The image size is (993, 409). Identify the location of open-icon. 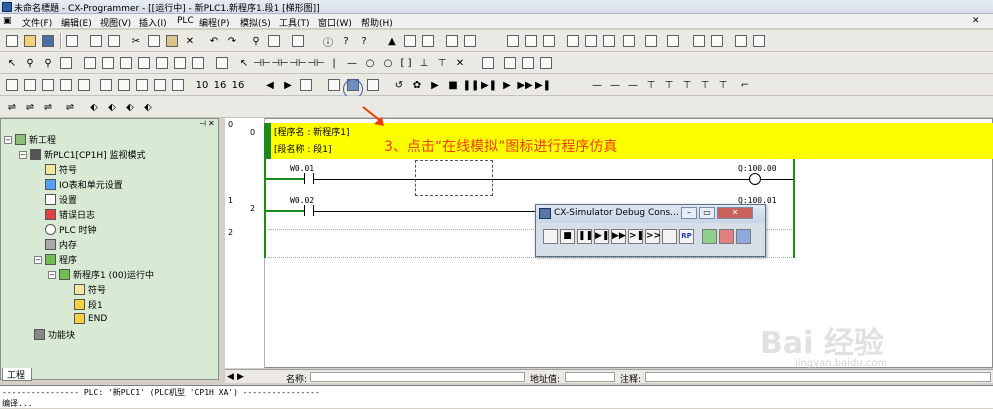
(30, 41).